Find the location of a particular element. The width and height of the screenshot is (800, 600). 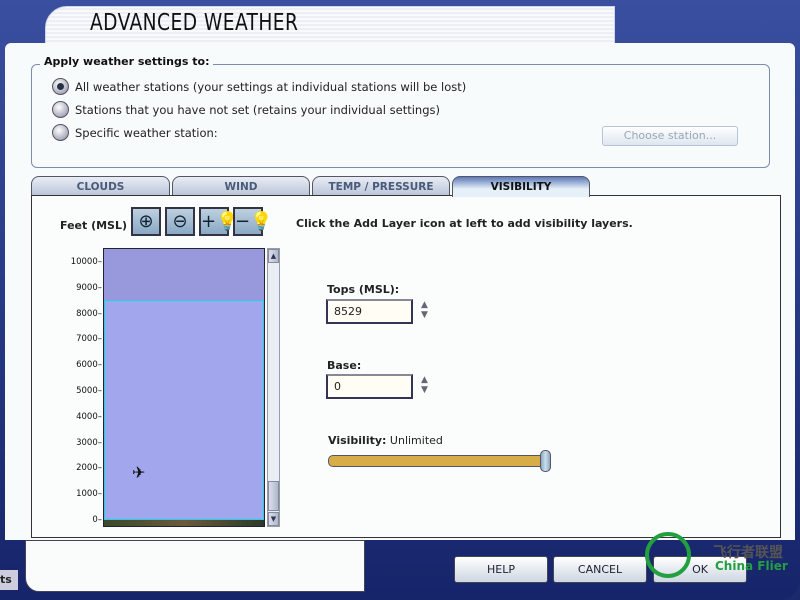

altitude-tick: 10000– is located at coordinates (86, 262).